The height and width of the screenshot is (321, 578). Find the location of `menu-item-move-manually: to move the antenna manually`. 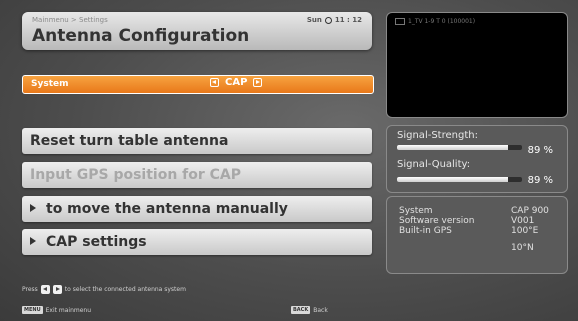

menu-item-move-manually: to move the antenna manually is located at coordinates (197, 209).